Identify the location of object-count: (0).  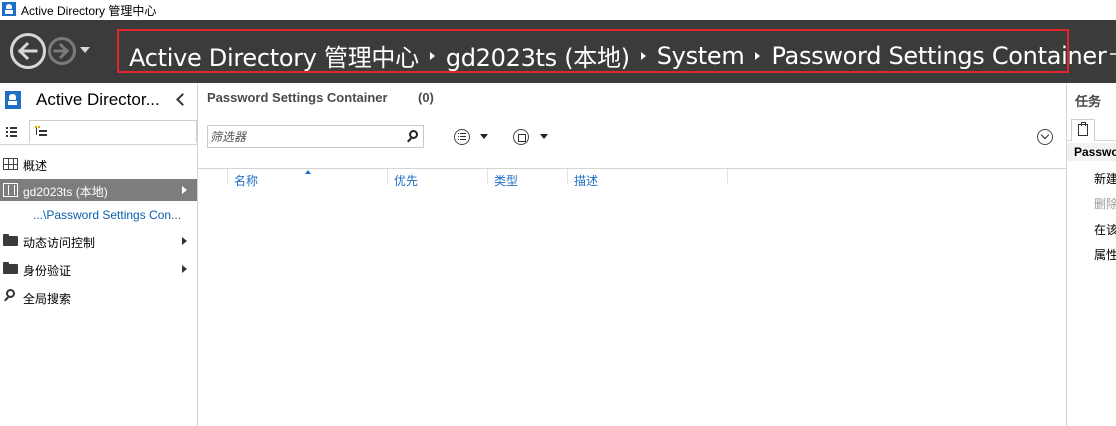
(426, 97).